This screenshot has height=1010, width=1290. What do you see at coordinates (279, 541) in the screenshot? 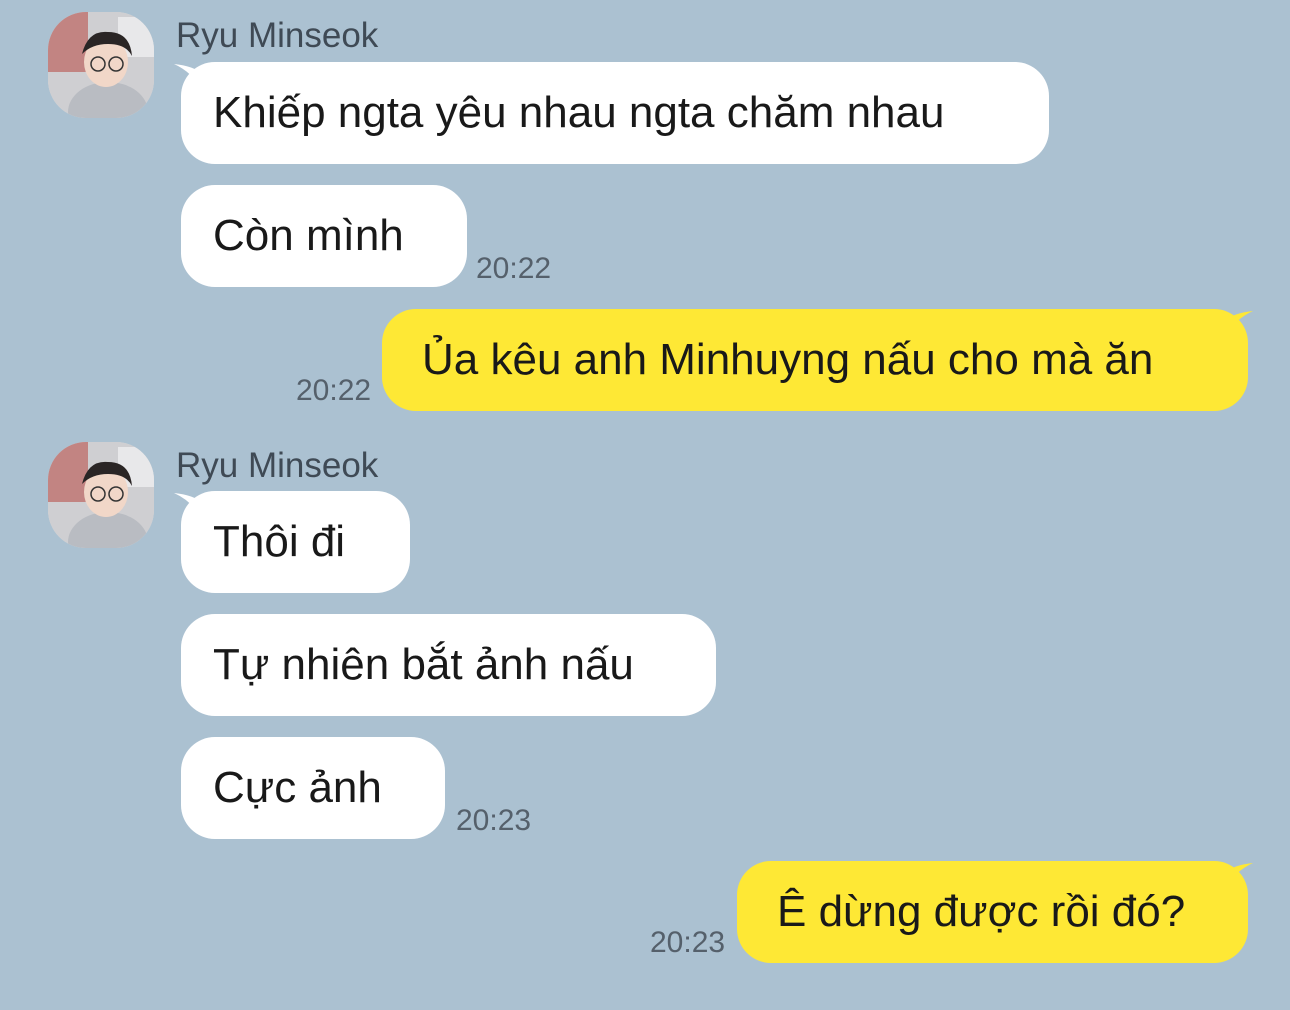
I see `message-text: Thôi đi` at bounding box center [279, 541].